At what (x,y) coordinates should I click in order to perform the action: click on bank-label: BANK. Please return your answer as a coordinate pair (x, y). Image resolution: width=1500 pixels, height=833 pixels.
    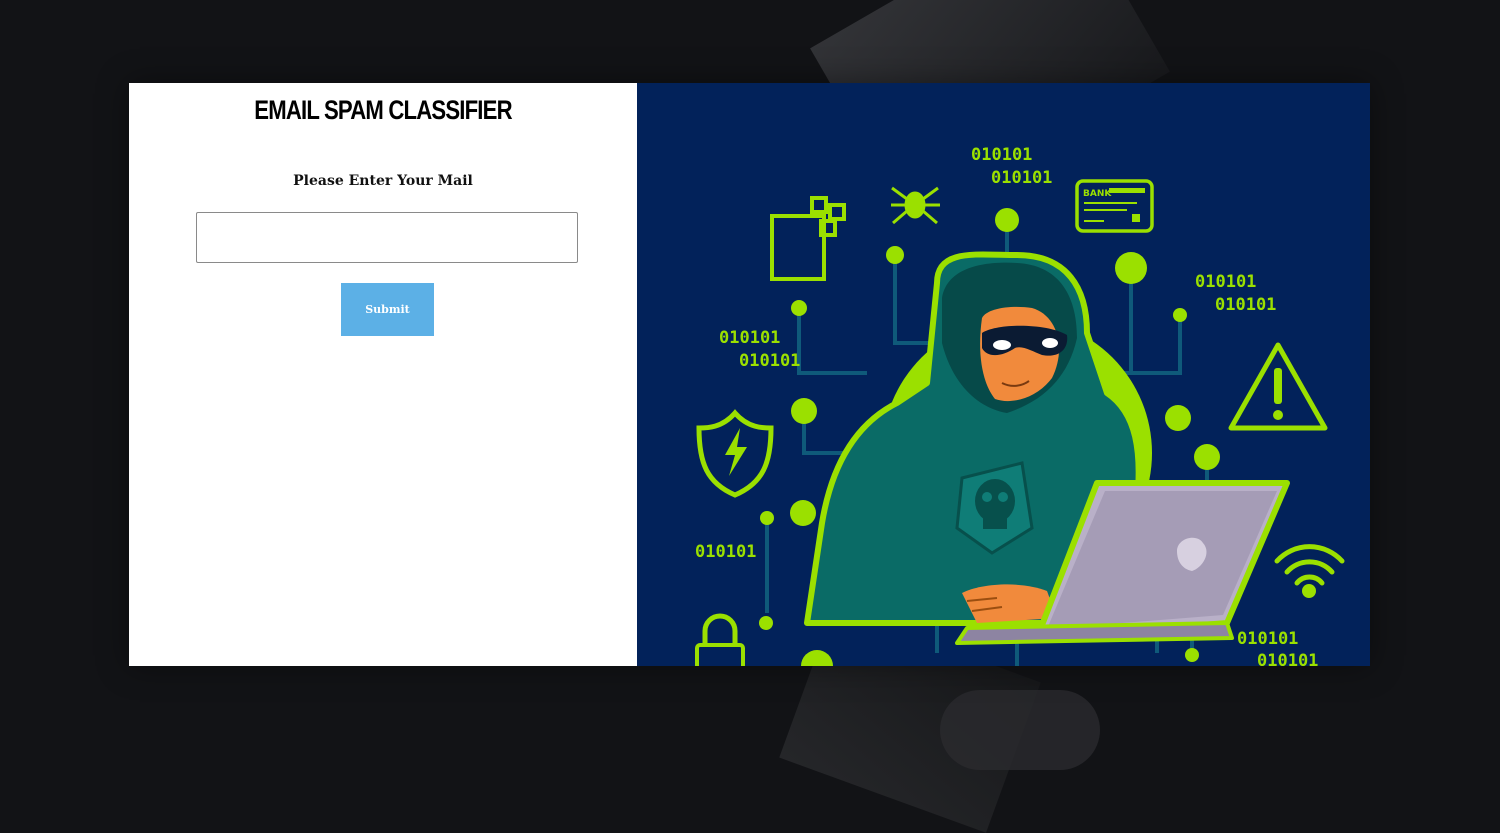
    Looking at the image, I should click on (1097, 194).